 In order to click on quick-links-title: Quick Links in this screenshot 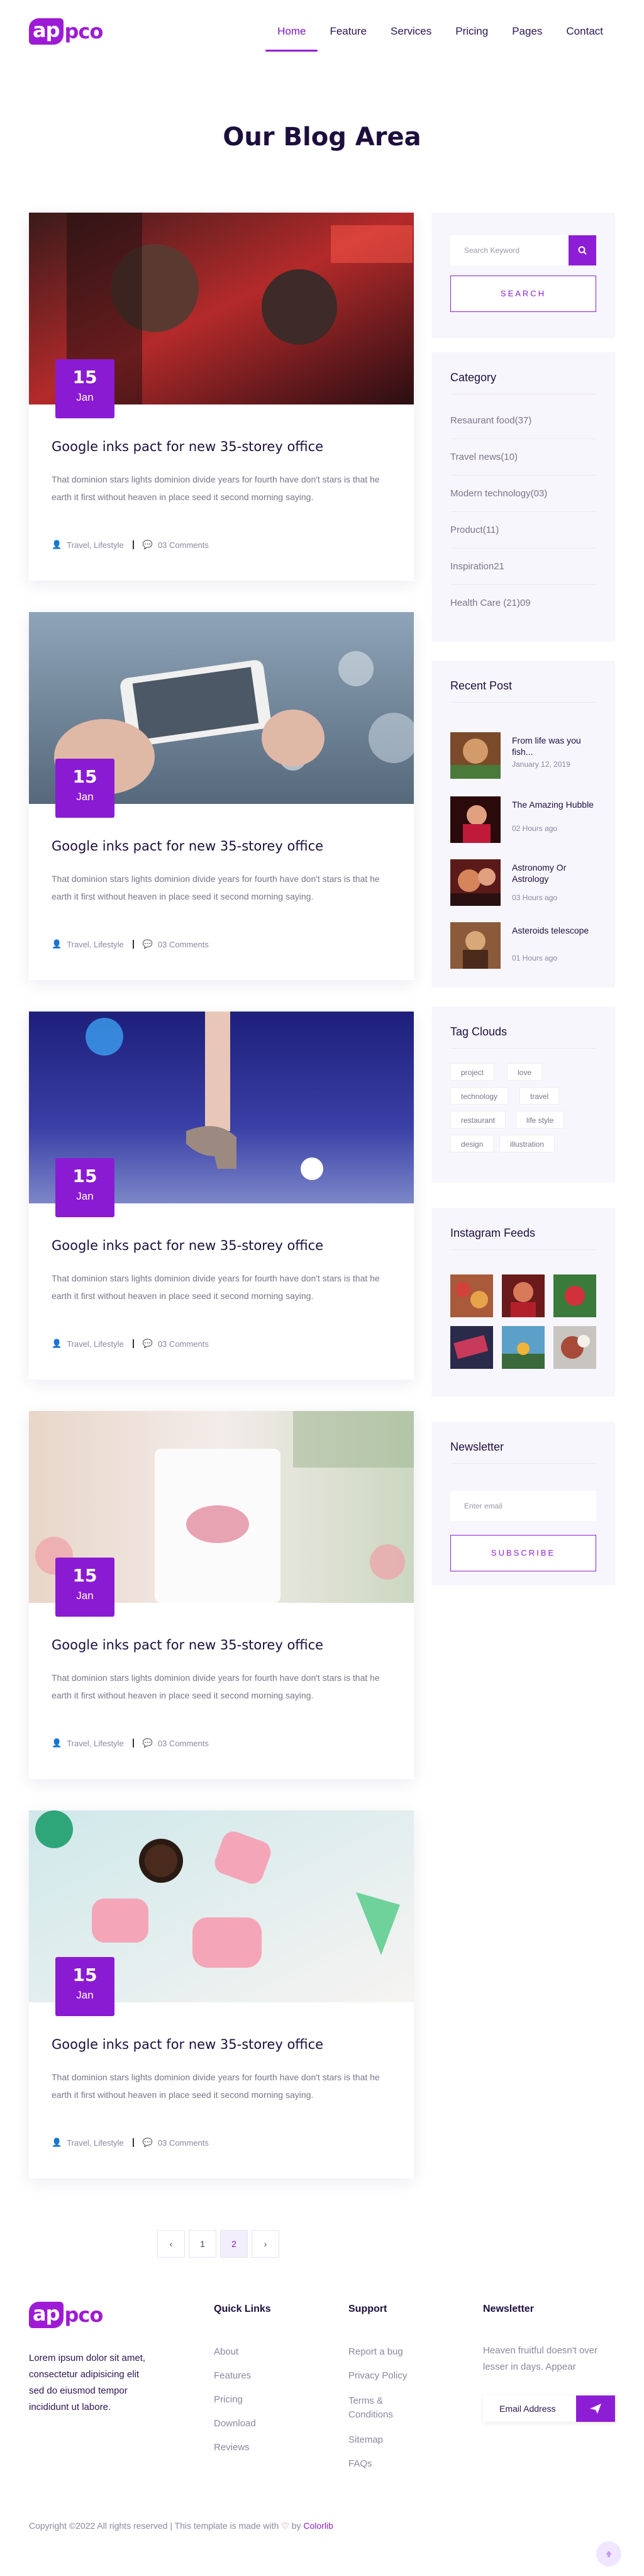, I will do `click(242, 2309)`.